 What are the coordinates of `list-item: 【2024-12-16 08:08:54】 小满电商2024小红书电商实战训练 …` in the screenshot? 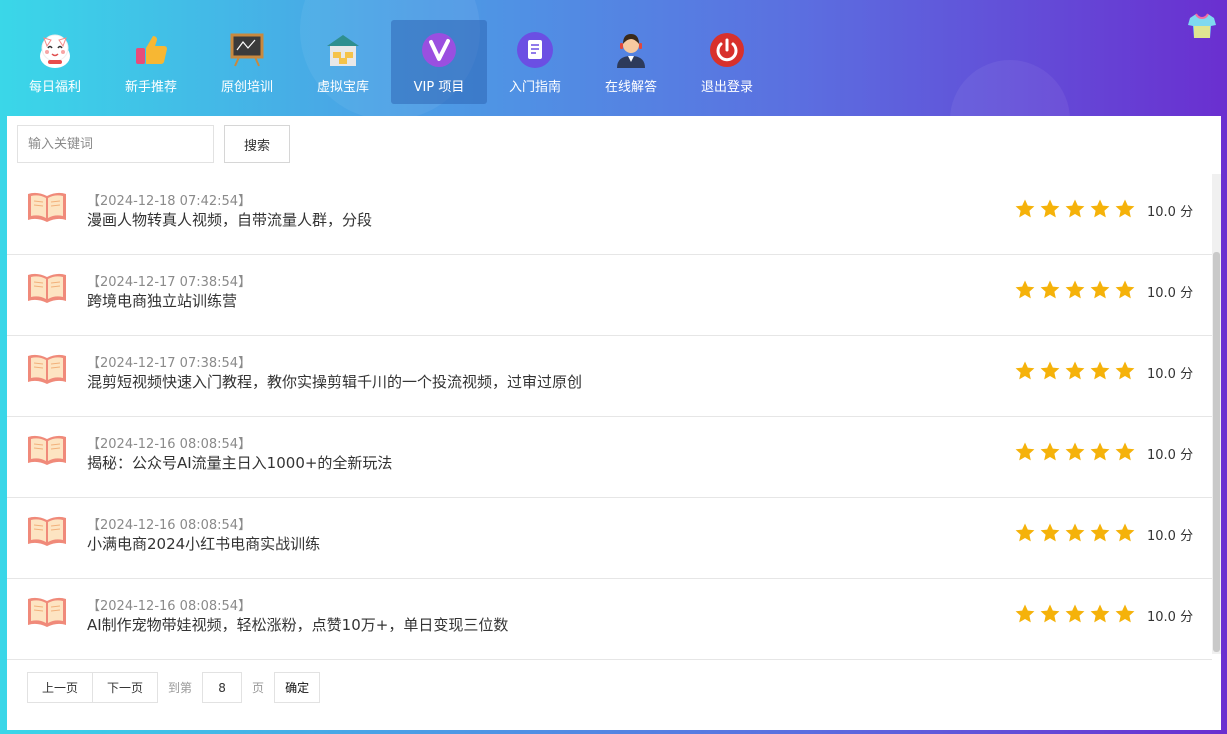 It's located at (609, 538).